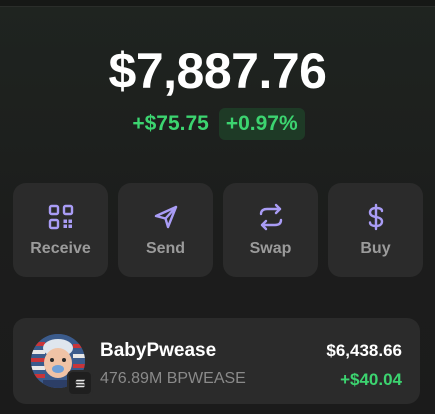  I want to click on send-button: Send, so click(165, 230).